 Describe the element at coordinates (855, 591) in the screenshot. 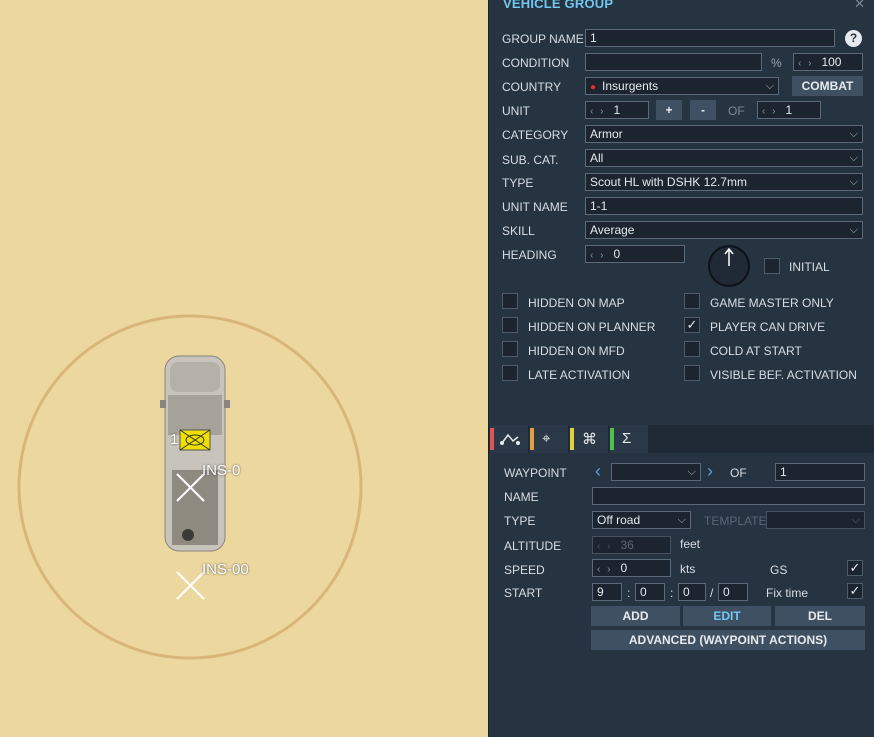

I see `fix-time-checkbox: ✓` at that location.